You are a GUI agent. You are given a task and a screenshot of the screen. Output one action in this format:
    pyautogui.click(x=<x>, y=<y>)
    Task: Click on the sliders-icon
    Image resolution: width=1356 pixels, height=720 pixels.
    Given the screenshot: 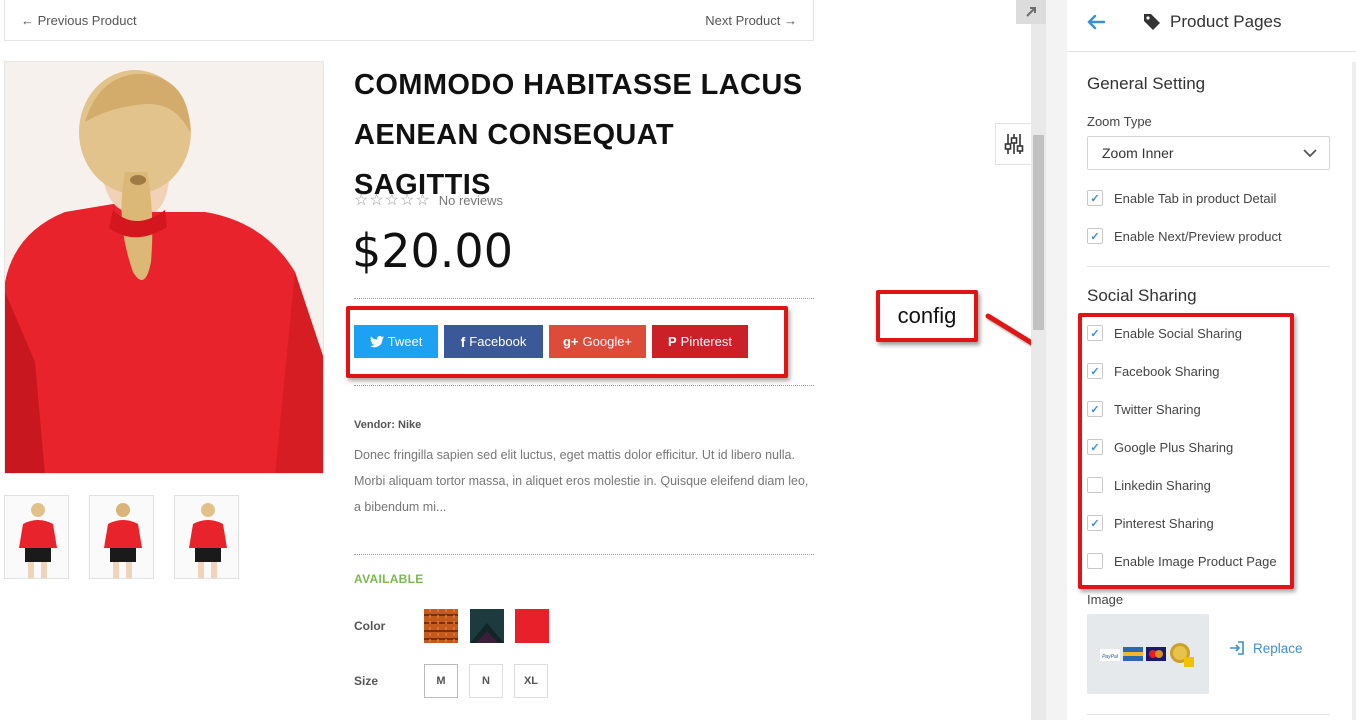 What is the action you would take?
    pyautogui.click(x=1013, y=144)
    